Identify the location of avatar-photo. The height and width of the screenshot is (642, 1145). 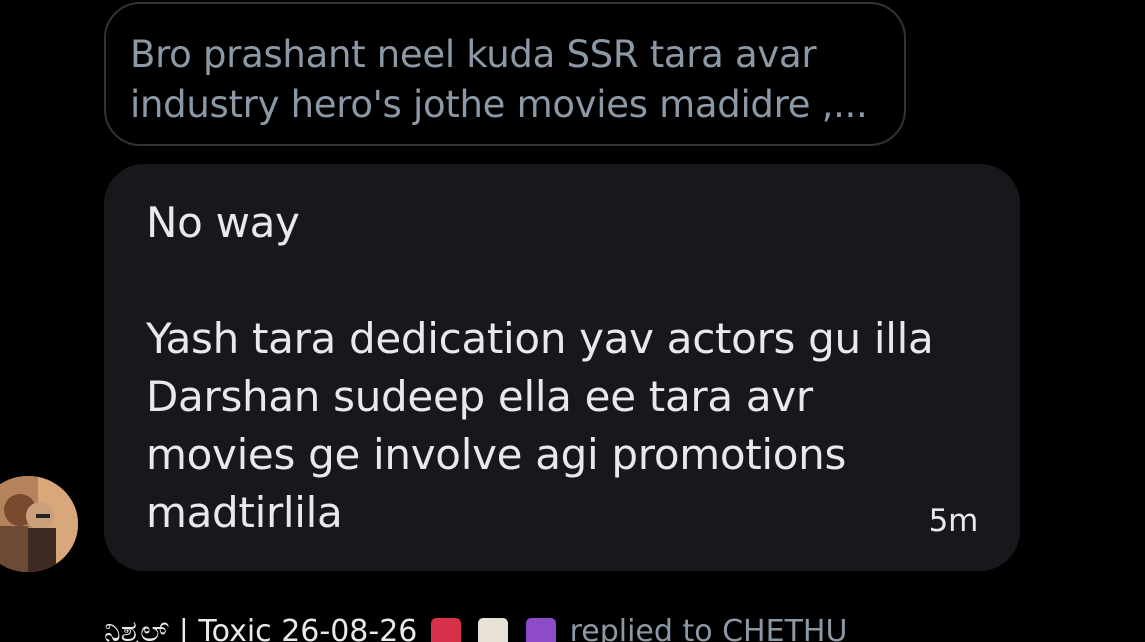
(39, 524).